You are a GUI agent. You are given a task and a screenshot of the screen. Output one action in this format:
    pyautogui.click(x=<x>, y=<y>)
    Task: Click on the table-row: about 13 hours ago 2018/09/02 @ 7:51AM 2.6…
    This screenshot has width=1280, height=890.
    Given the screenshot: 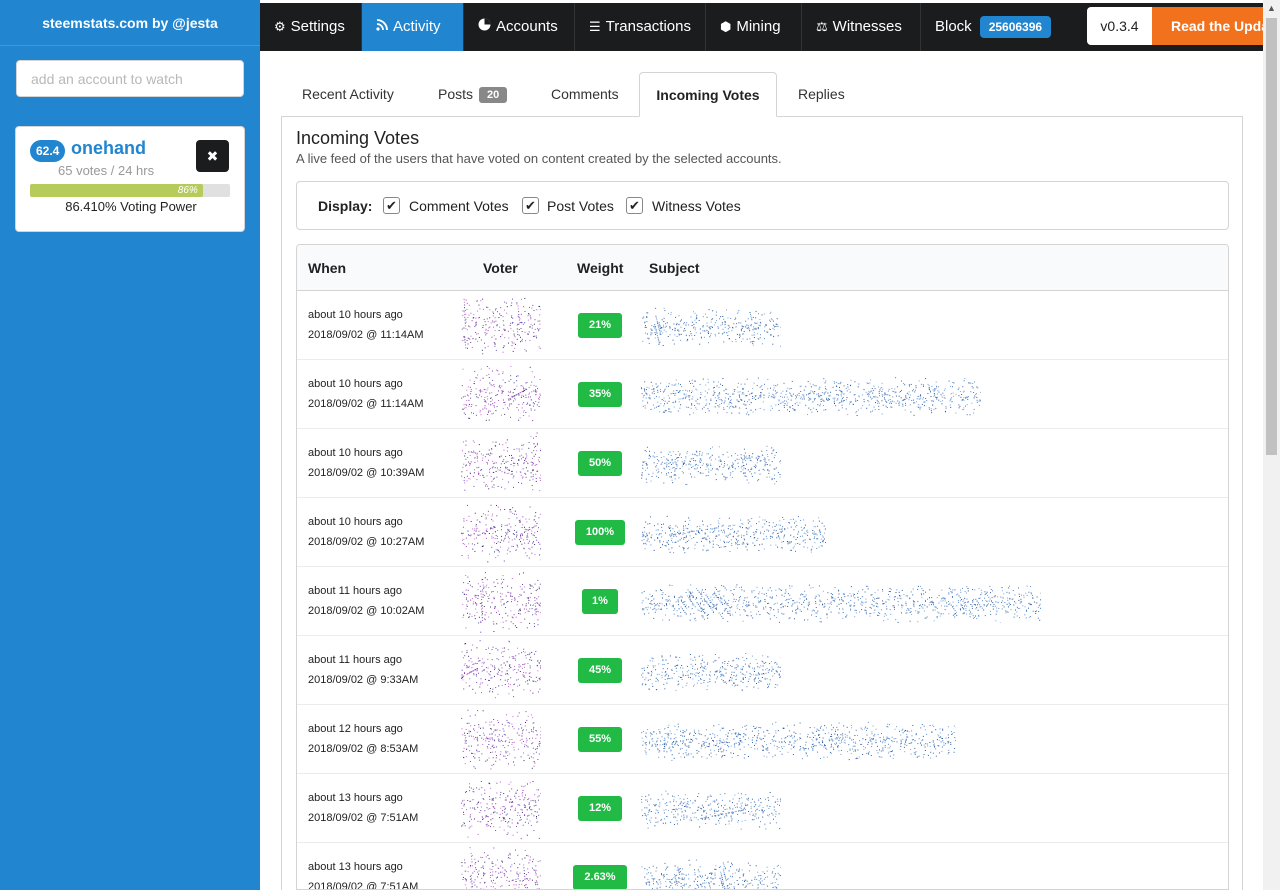 What is the action you would take?
    pyautogui.click(x=762, y=866)
    